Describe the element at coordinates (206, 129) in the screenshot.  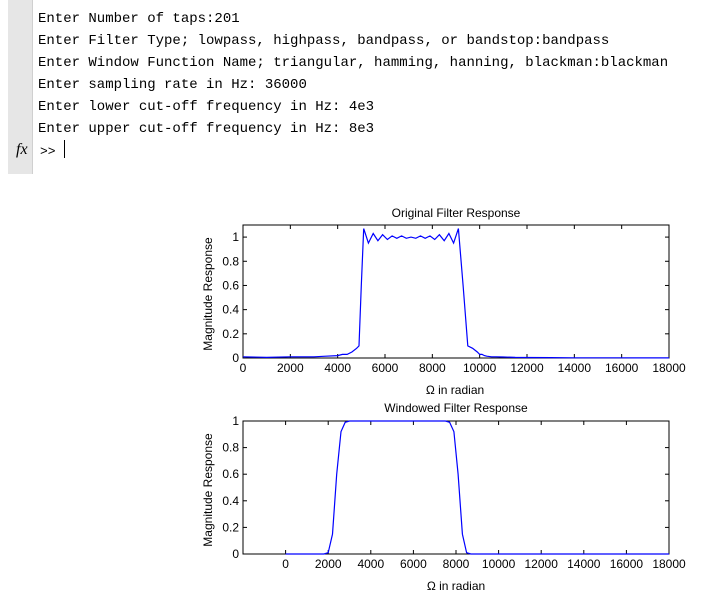
I see `console-line: Enter upper cut-off frequency in Hz: 8e3` at that location.